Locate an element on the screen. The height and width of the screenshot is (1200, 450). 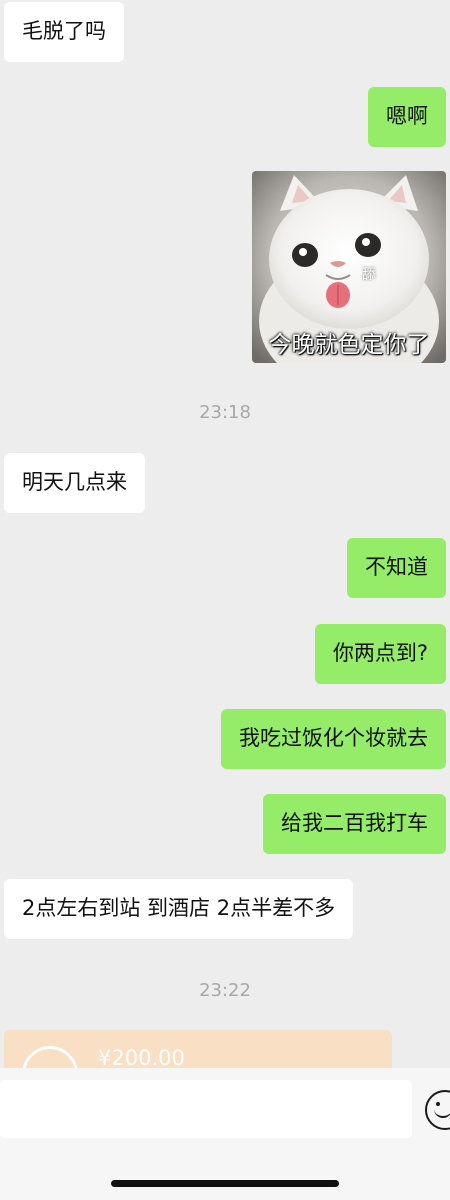
message-bubble-incoming: 明天几点来 is located at coordinates (74, 483).